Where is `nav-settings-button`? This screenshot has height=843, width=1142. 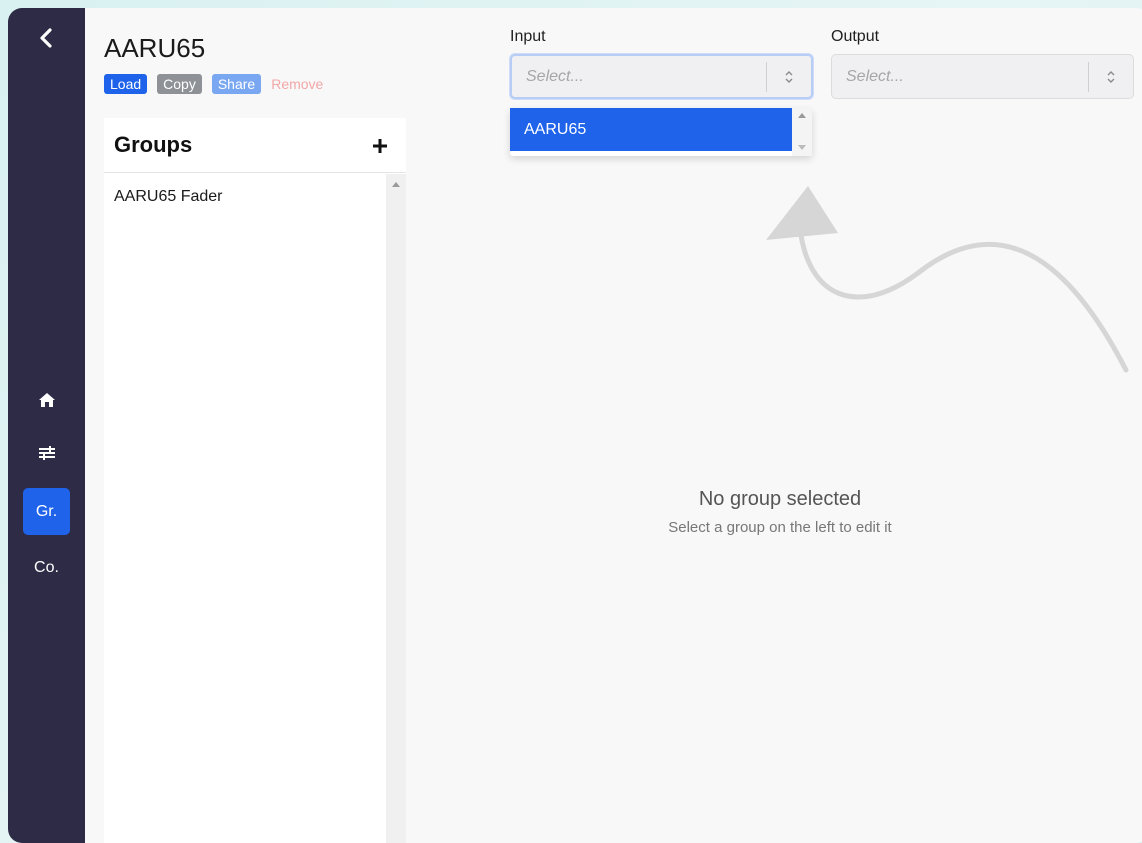
nav-settings-button is located at coordinates (46, 452).